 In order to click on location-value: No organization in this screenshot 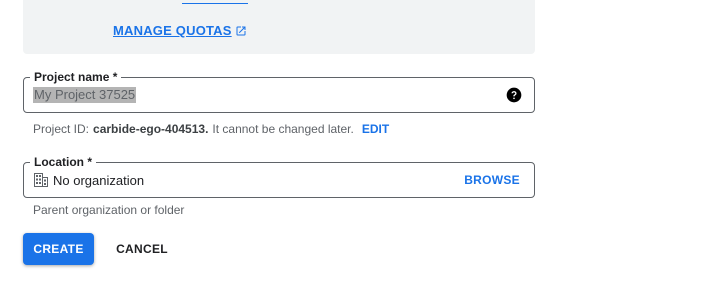, I will do `click(99, 180)`.